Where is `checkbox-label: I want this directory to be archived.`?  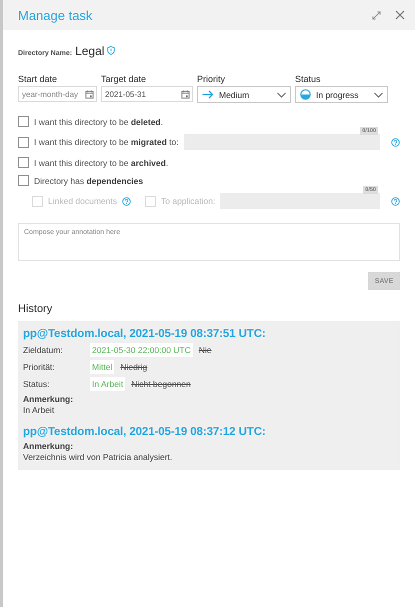 checkbox-label: I want this directory to be archived. is located at coordinates (101, 163).